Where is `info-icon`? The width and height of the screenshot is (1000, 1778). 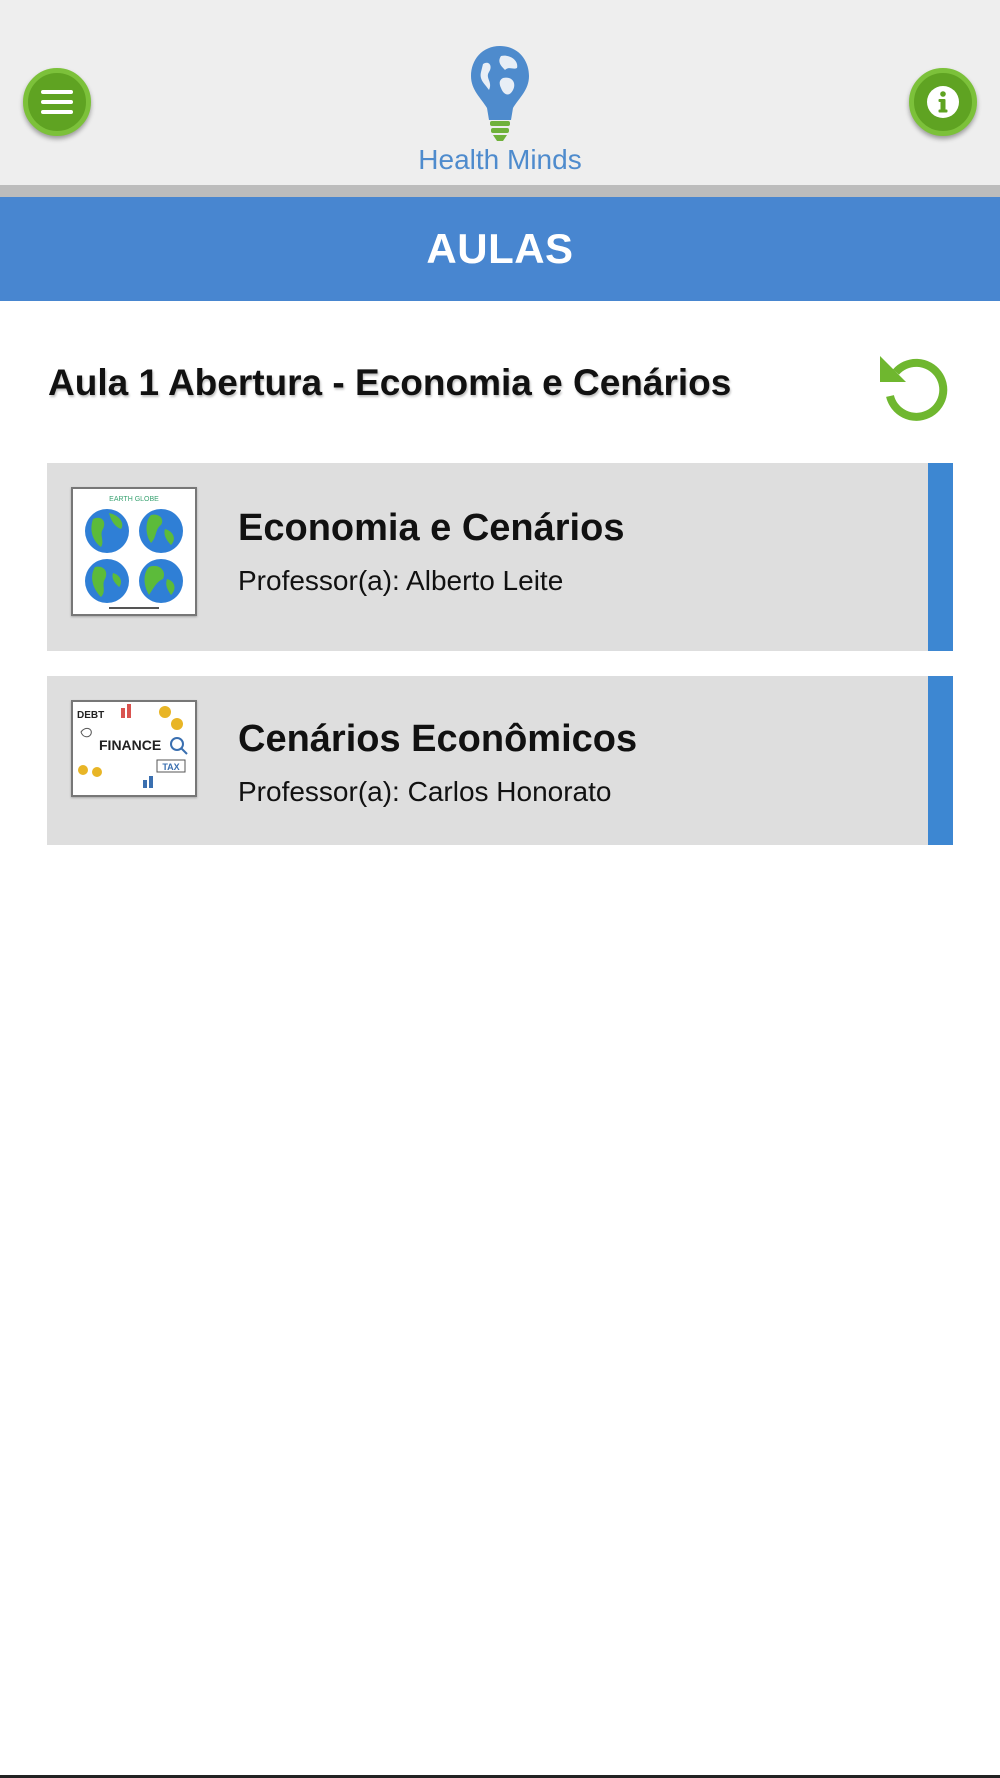 info-icon is located at coordinates (943, 102).